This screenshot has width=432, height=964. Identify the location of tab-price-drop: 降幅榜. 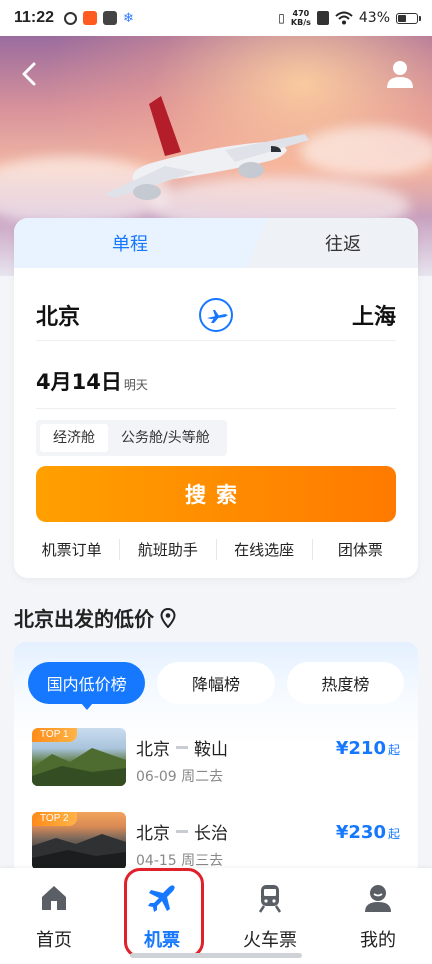
(216, 683).